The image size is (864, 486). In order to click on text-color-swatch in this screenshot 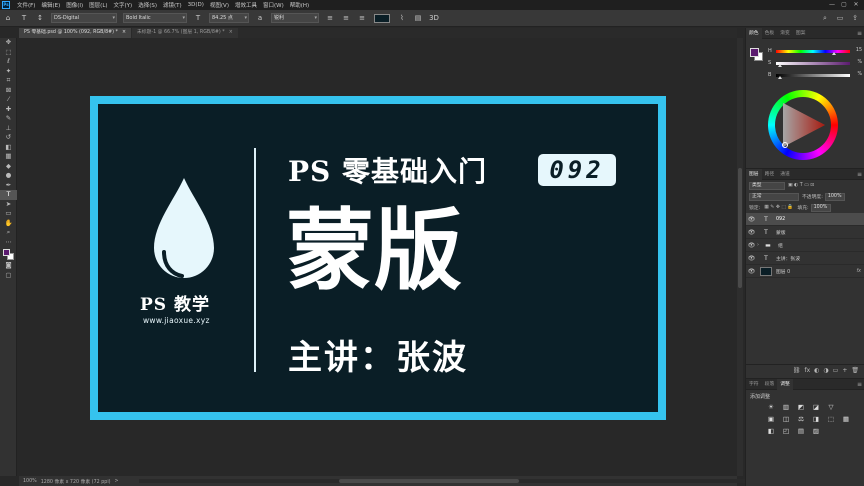, I will do `click(382, 18)`.